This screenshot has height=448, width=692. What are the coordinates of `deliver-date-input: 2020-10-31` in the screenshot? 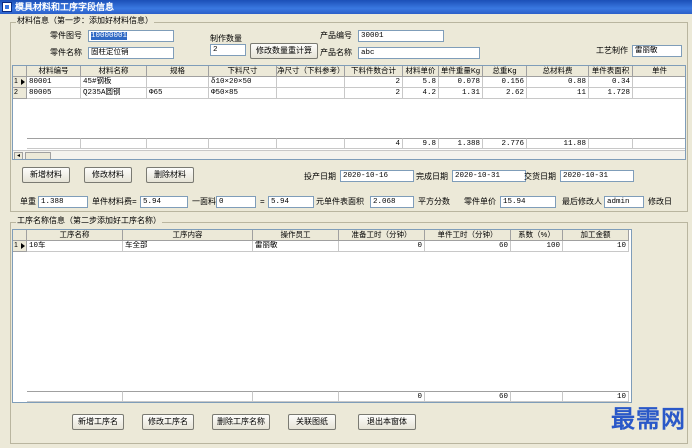 It's located at (597, 176).